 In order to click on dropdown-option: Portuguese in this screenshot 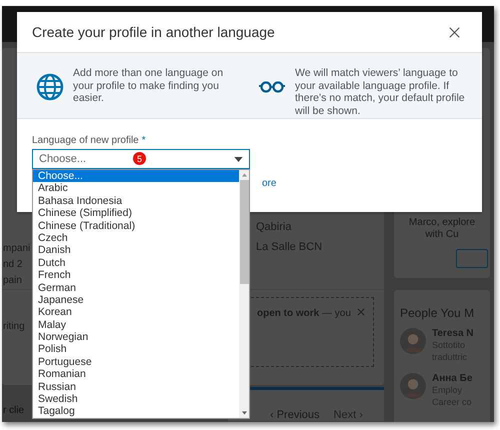, I will do `click(136, 362)`.